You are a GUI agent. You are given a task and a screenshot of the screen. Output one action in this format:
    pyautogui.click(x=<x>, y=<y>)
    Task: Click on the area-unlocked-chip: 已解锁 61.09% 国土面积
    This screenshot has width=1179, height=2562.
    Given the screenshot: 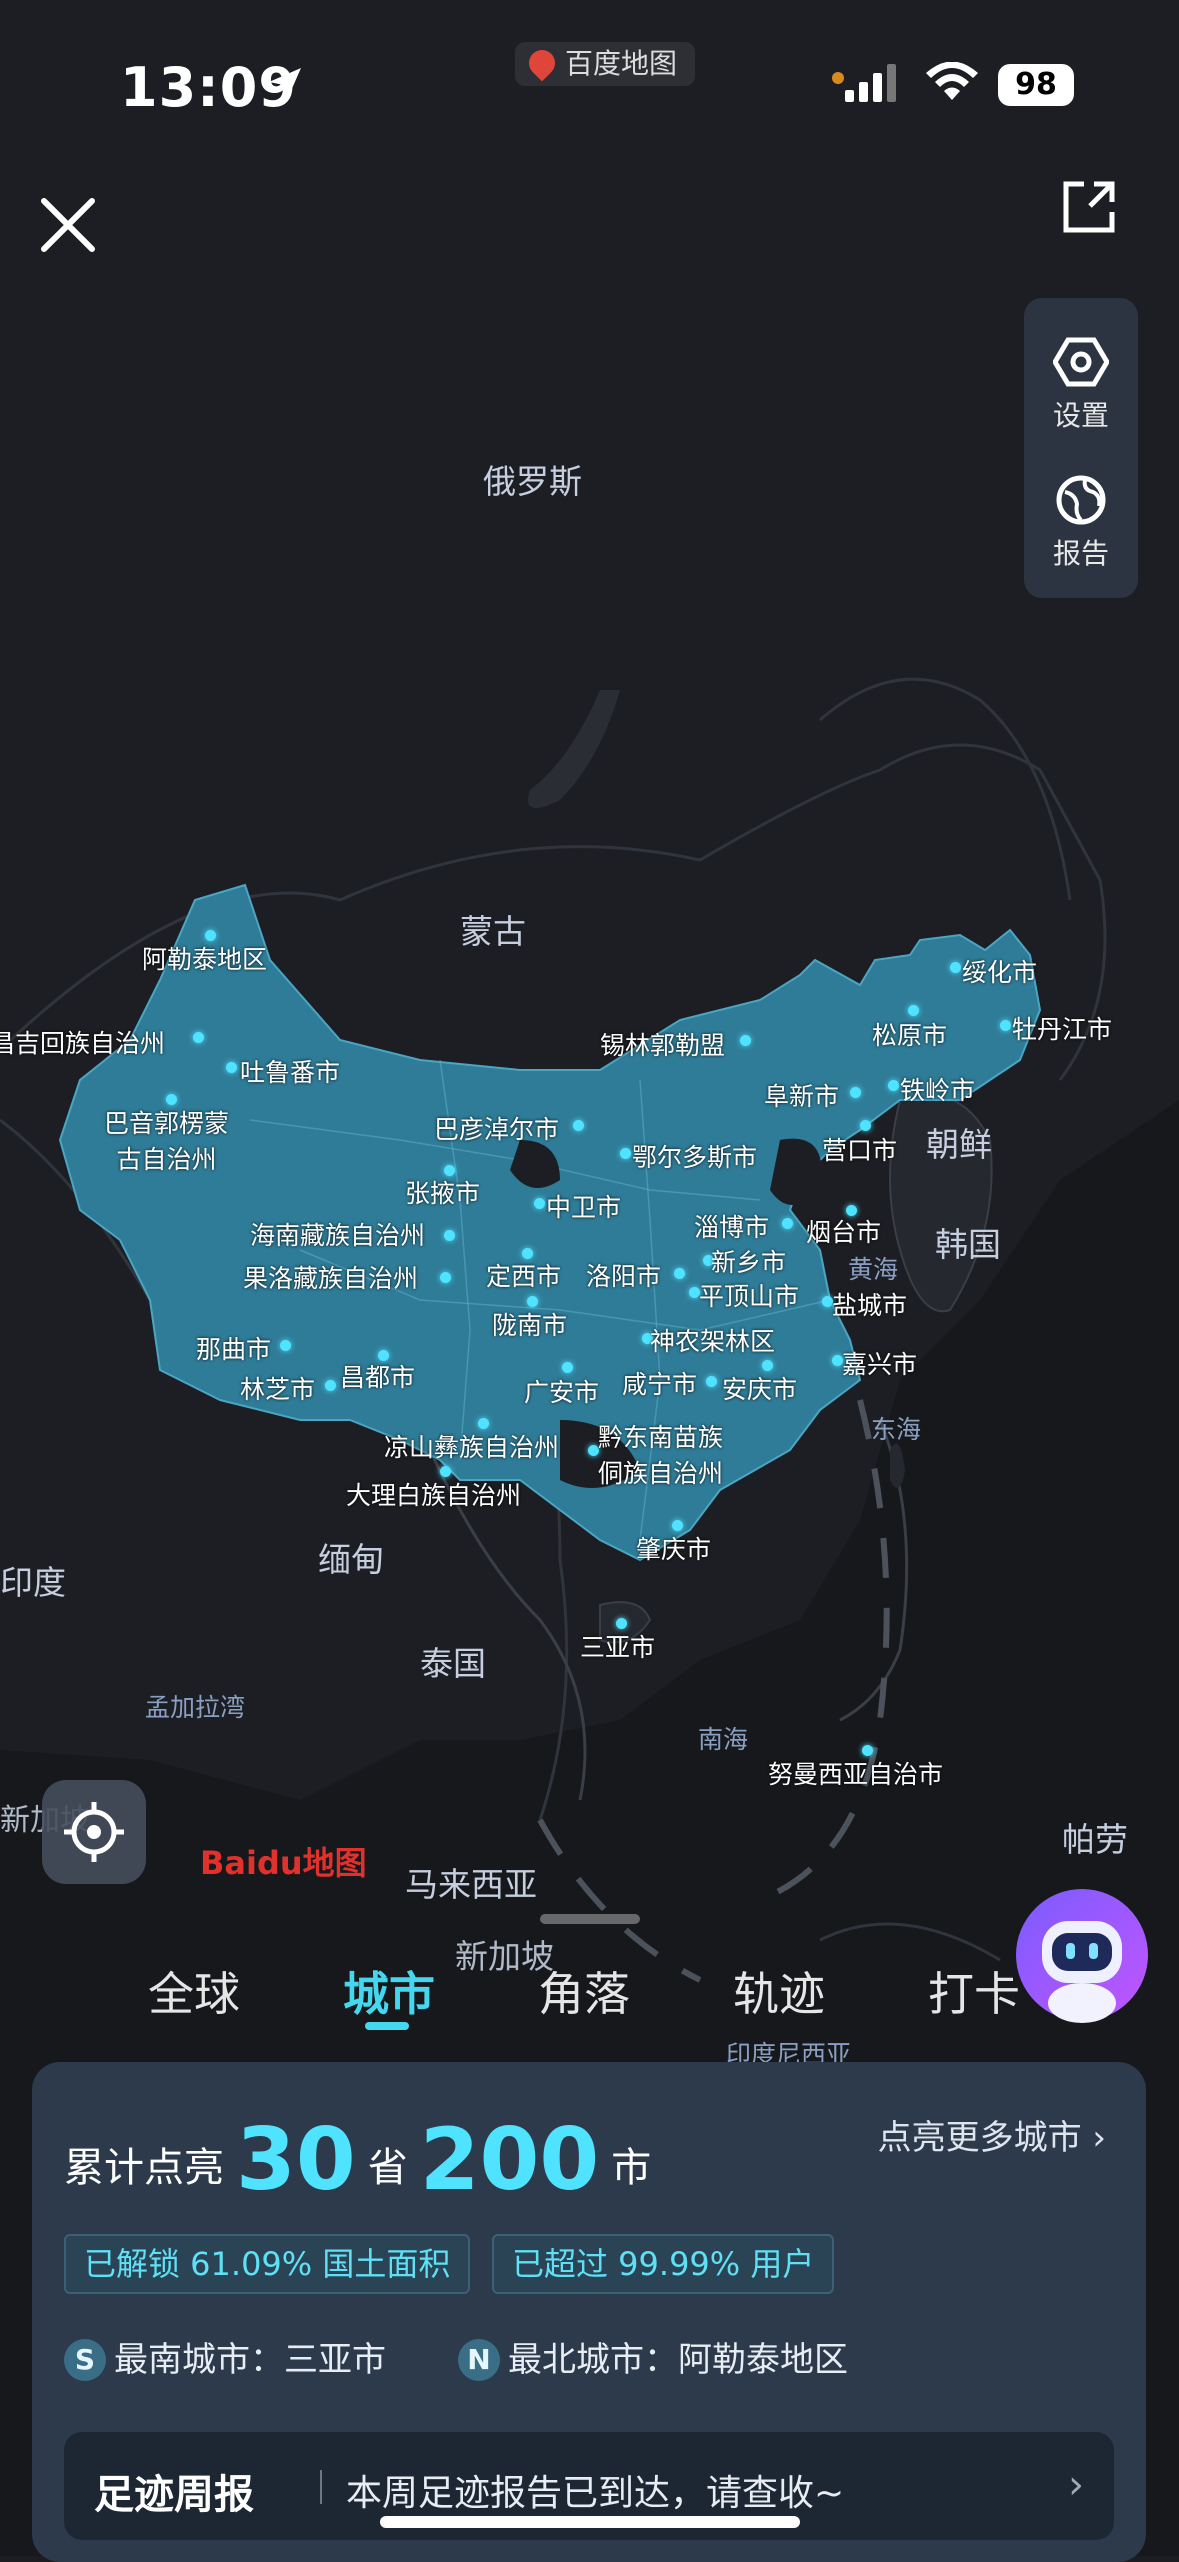 What is the action you would take?
    pyautogui.click(x=267, y=2264)
    